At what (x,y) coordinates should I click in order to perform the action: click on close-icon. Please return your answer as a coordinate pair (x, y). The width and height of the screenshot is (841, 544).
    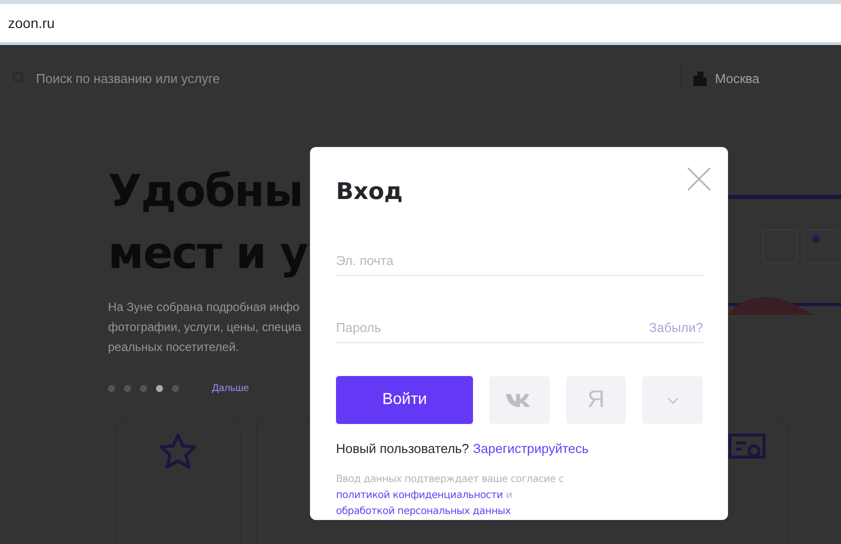
    Looking at the image, I should click on (699, 179).